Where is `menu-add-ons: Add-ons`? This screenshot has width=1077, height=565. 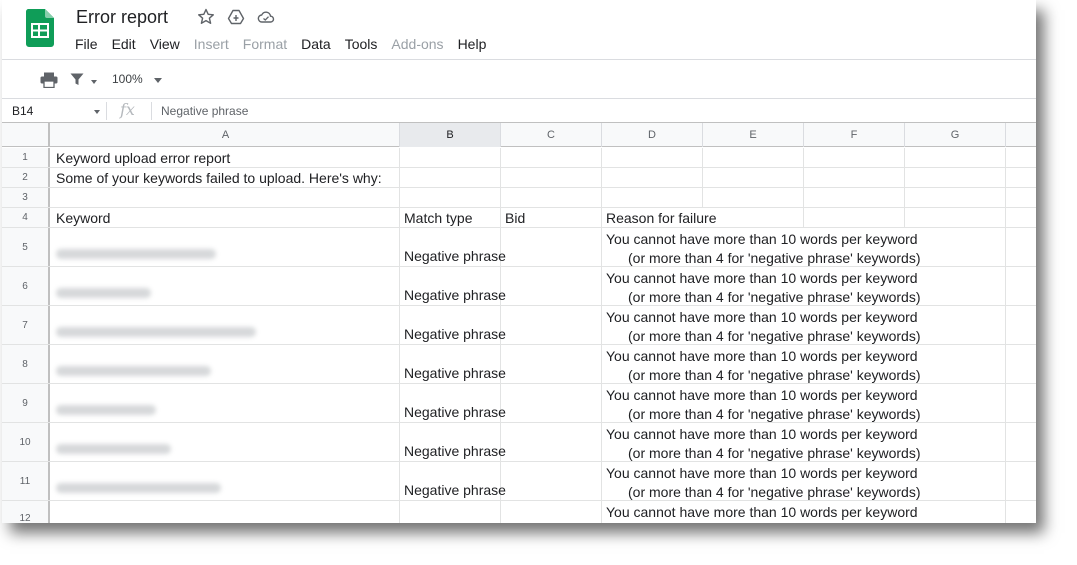 menu-add-ons: Add-ons is located at coordinates (417, 45).